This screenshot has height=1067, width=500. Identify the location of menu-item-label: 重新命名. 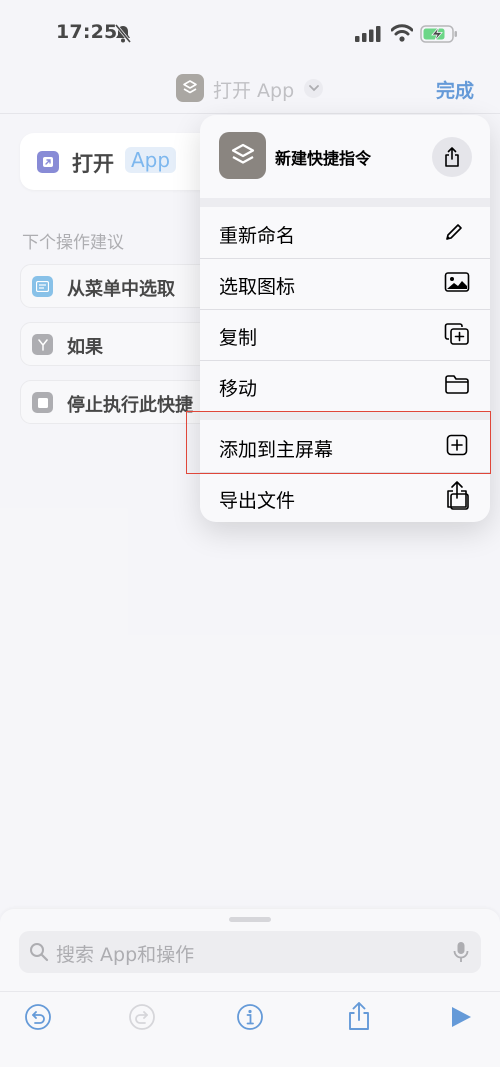
(257, 236).